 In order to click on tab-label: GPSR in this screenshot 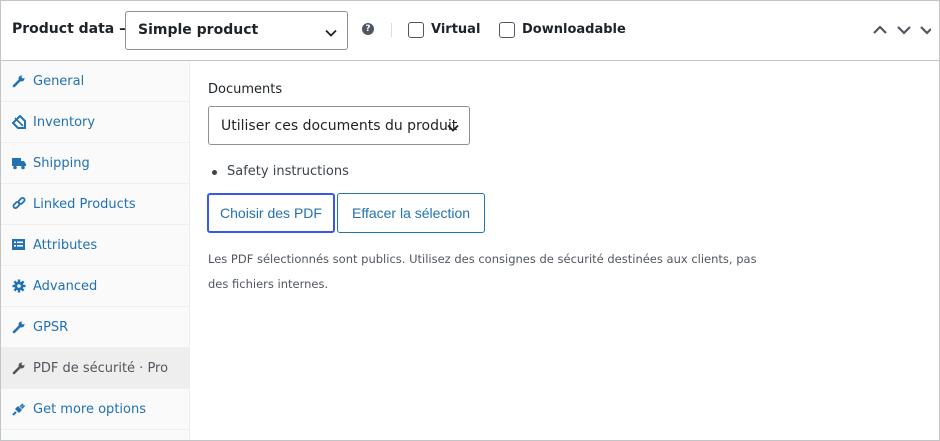, I will do `click(51, 327)`.